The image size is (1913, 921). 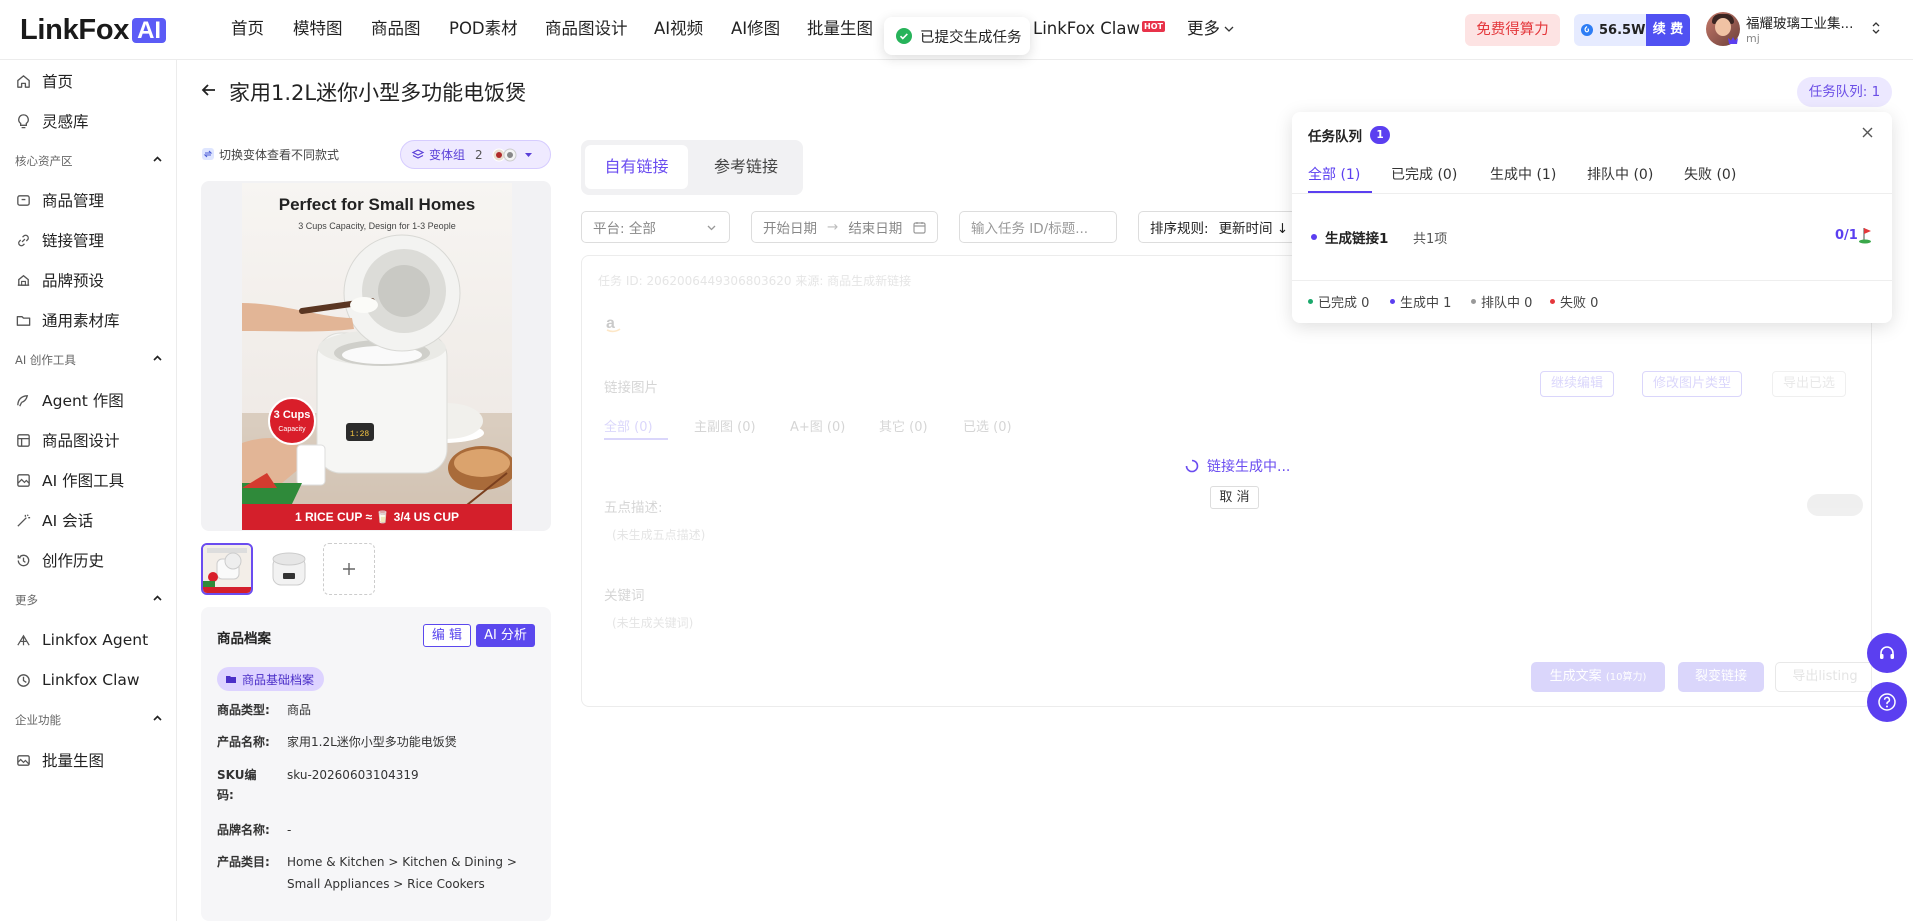 What do you see at coordinates (475, 154) in the screenshot?
I see `variant-group-dropdown: 变体组 2` at bounding box center [475, 154].